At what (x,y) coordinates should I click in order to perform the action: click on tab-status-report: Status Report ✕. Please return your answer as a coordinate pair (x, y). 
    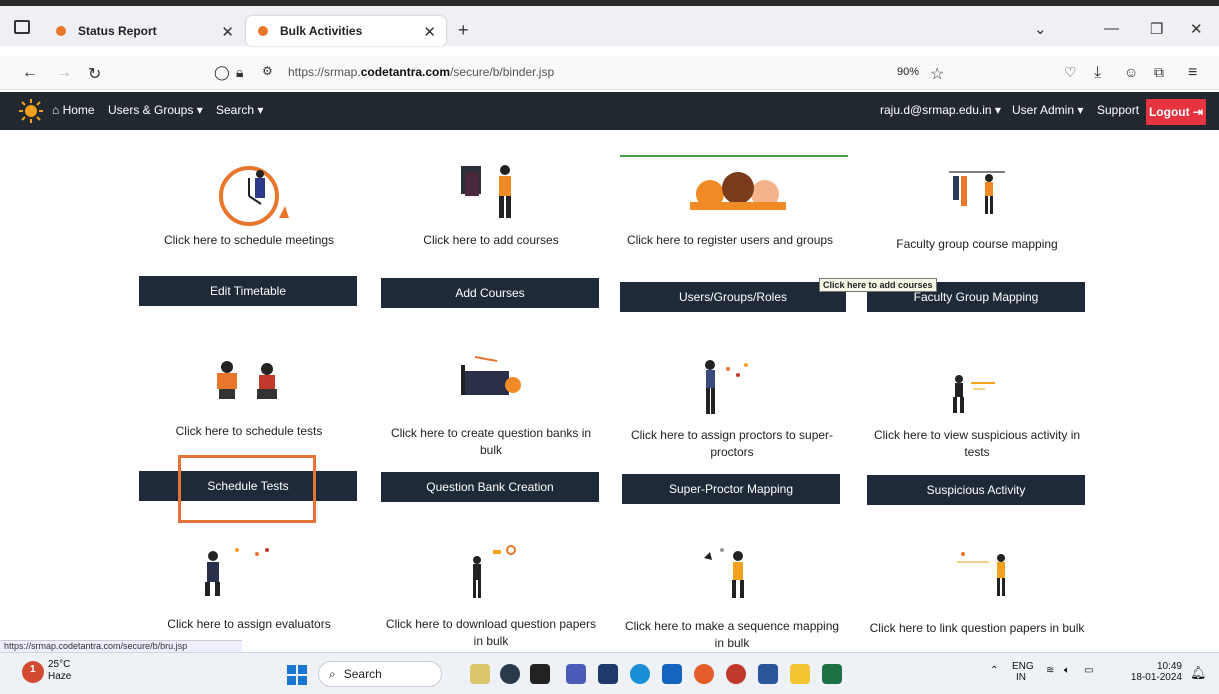
    Looking at the image, I should click on (144, 31).